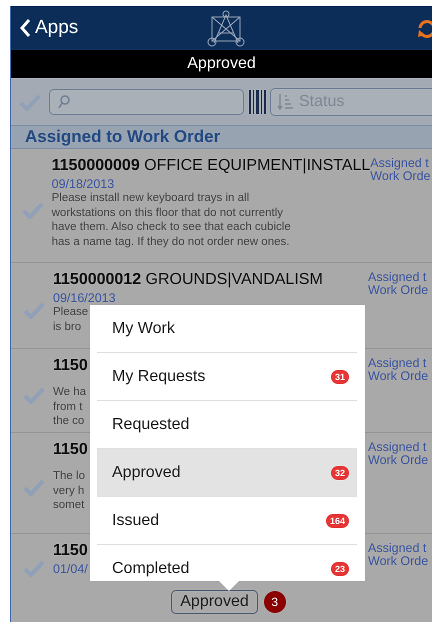  What do you see at coordinates (69, 490) in the screenshot?
I see `work-order-description: The lo very h somet` at bounding box center [69, 490].